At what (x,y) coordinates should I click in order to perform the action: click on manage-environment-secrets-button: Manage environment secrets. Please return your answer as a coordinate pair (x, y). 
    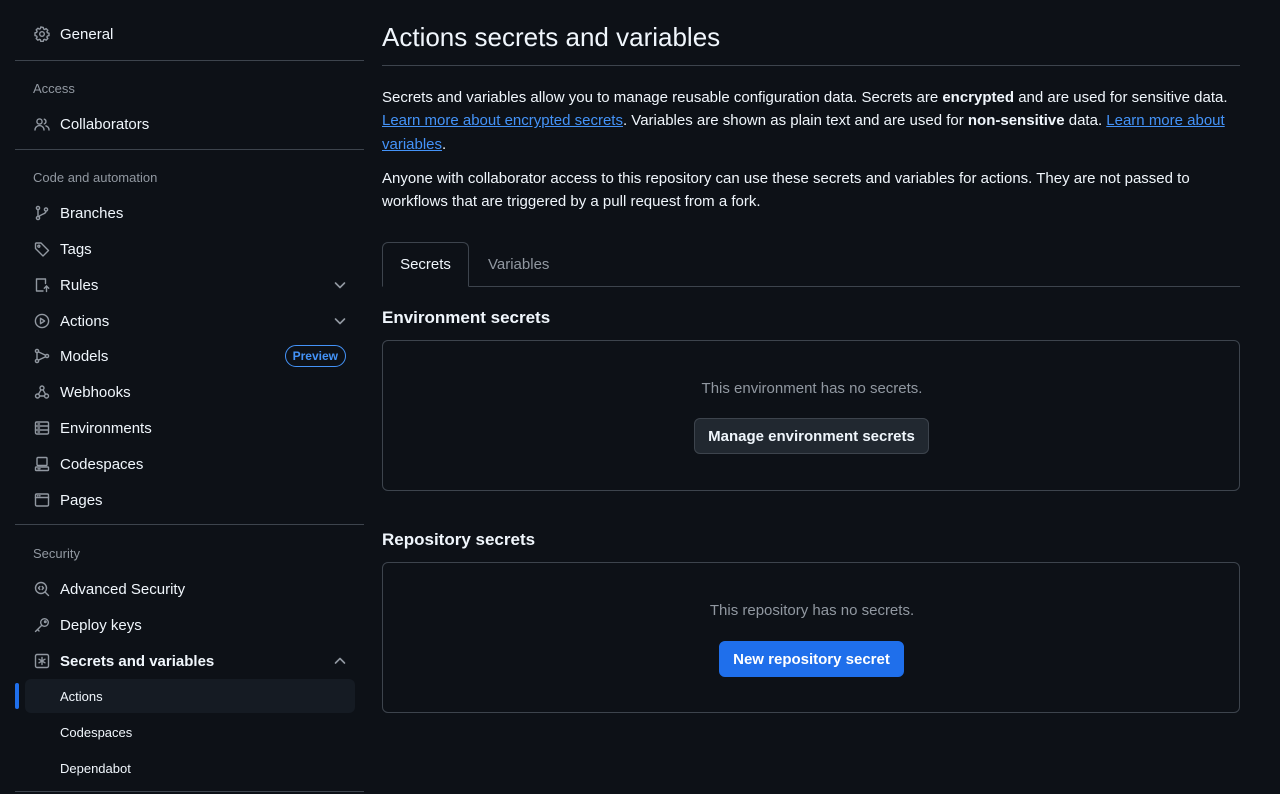
    Looking at the image, I should click on (811, 436).